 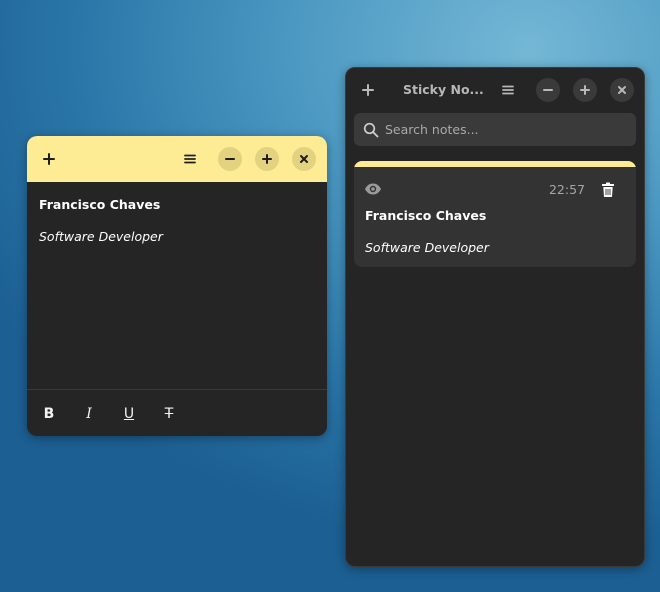 I want to click on note-title-text: Francisco Chaves, so click(x=100, y=204).